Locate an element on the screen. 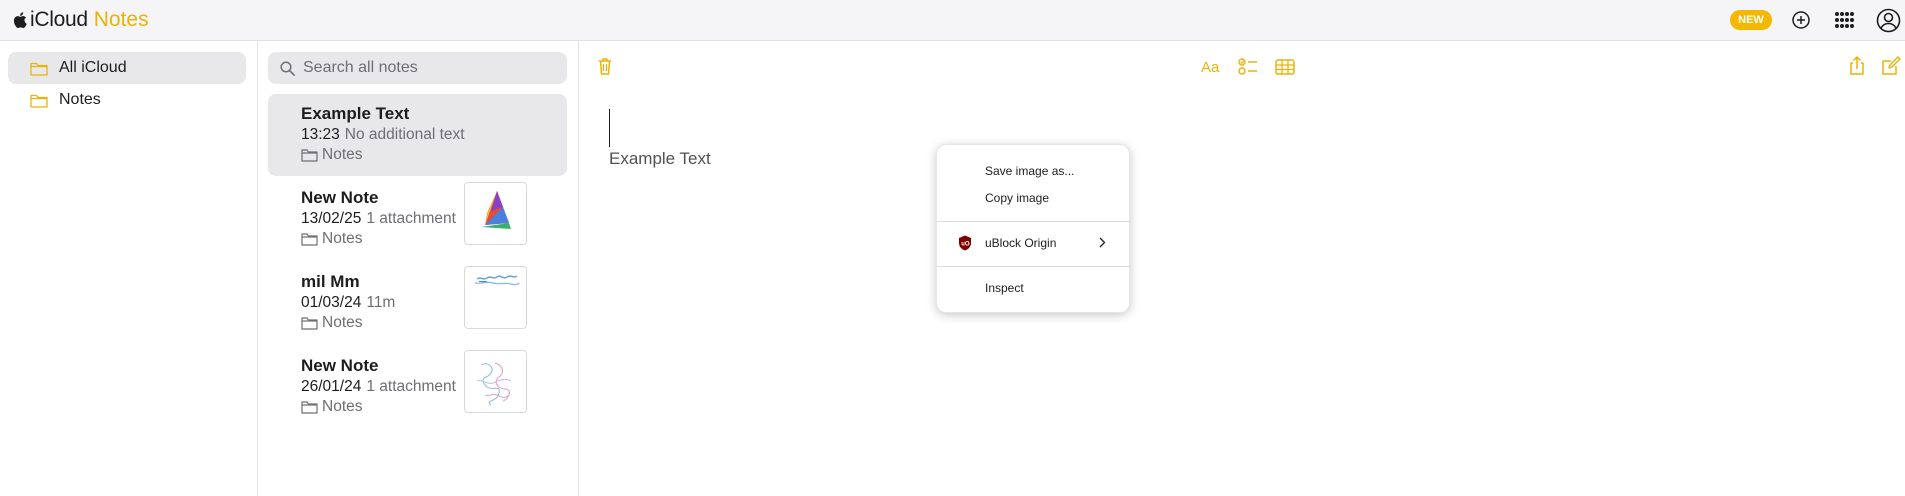 The height and width of the screenshot is (496, 1905). note-item-new-note: New Note 13/02/25 1 attachment Notes is located at coordinates (417, 219).